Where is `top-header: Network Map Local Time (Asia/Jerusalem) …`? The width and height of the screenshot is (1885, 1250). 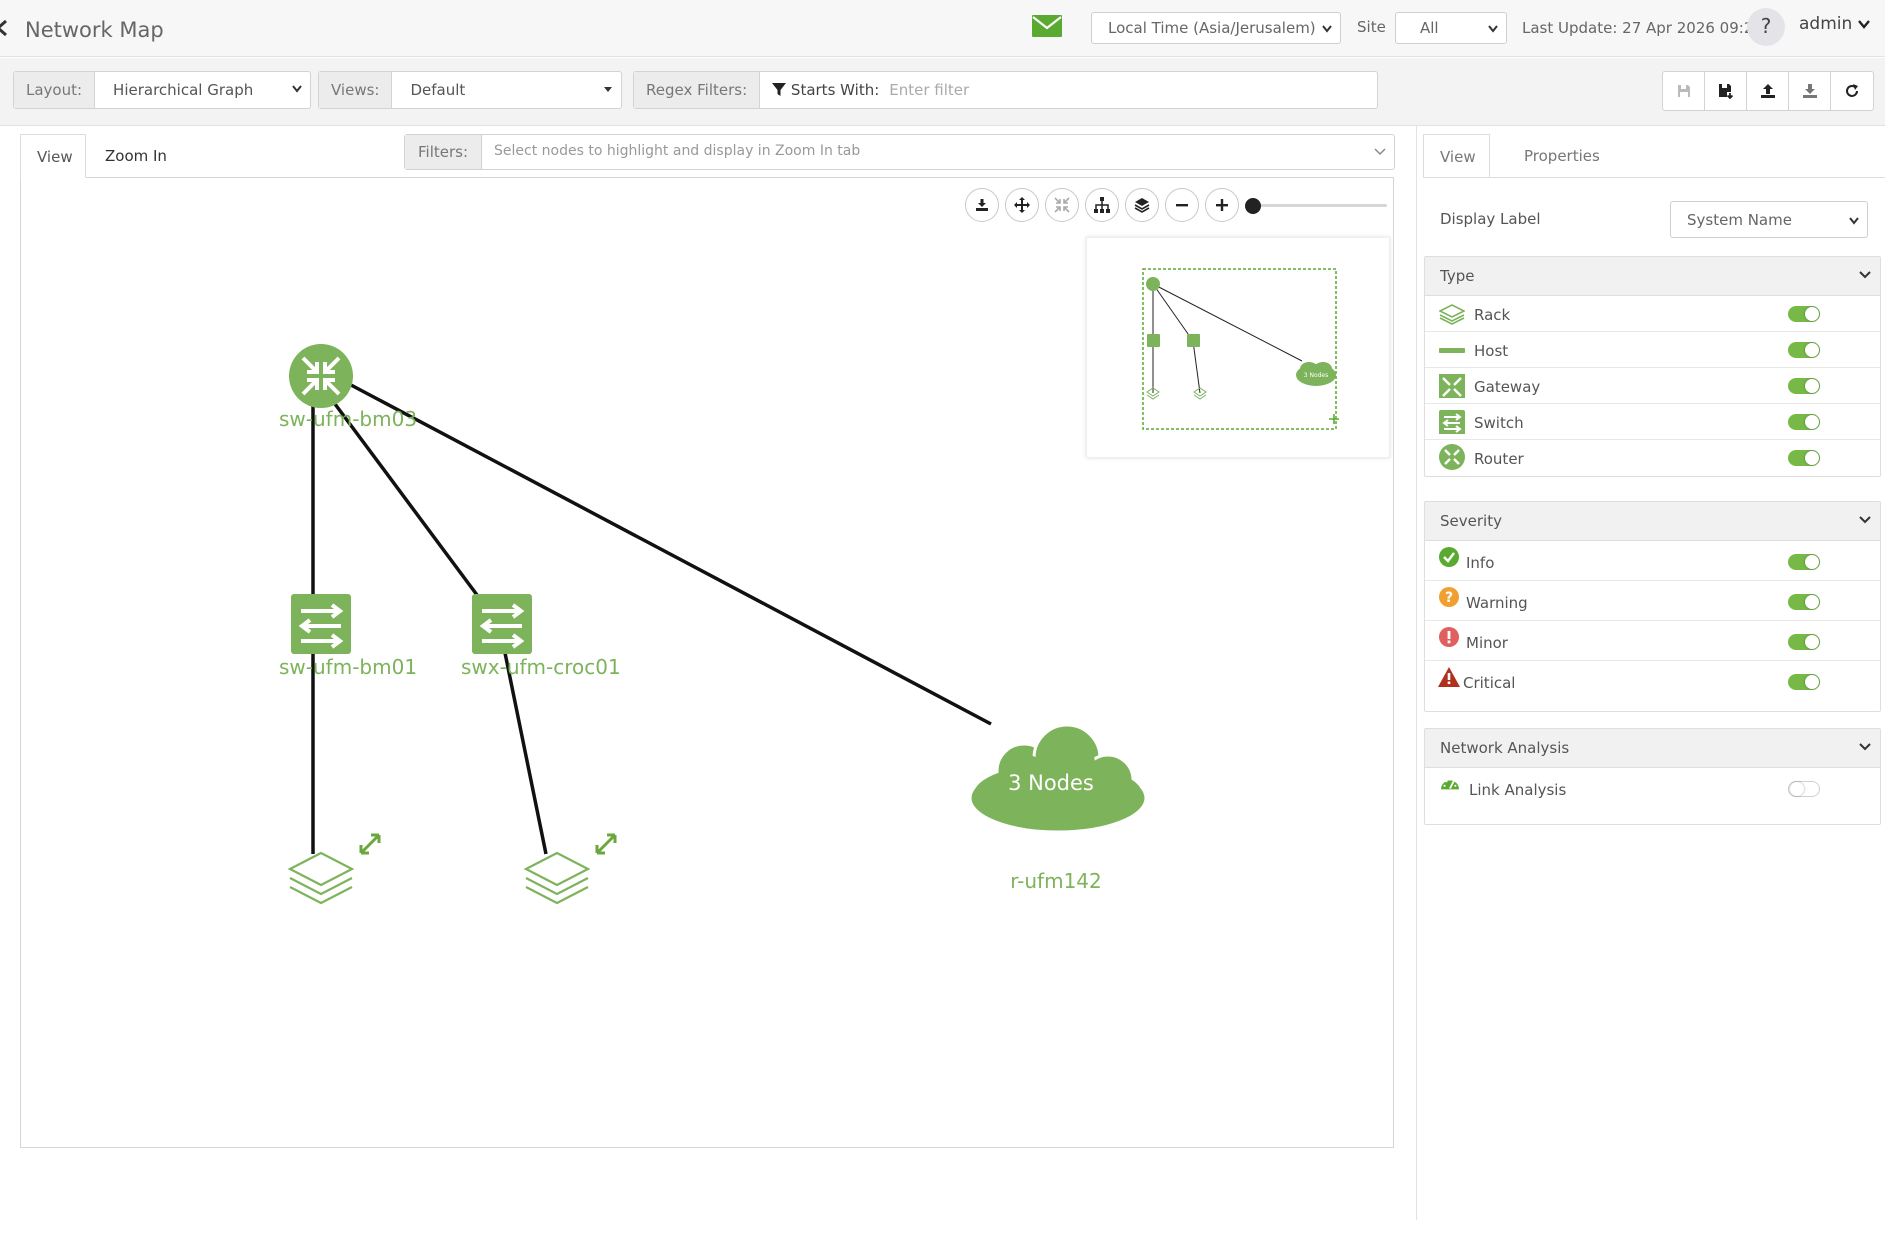
top-header: Network Map Local Time (Asia/Jerusalem) … is located at coordinates (942, 28).